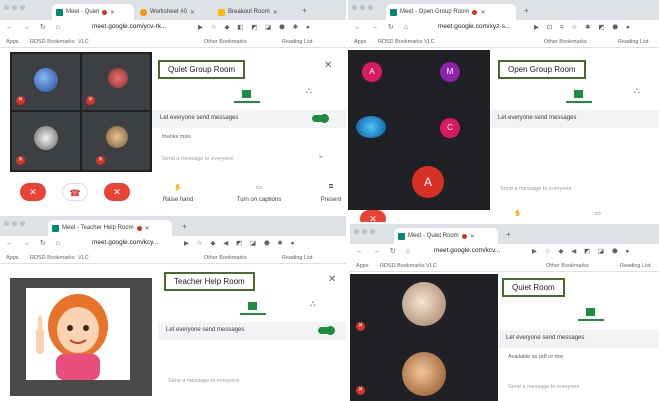 The image size is (659, 401). Describe the element at coordinates (81, 112) in the screenshot. I see `participant-grid: ✕ ✕ ✕ ✕` at that location.